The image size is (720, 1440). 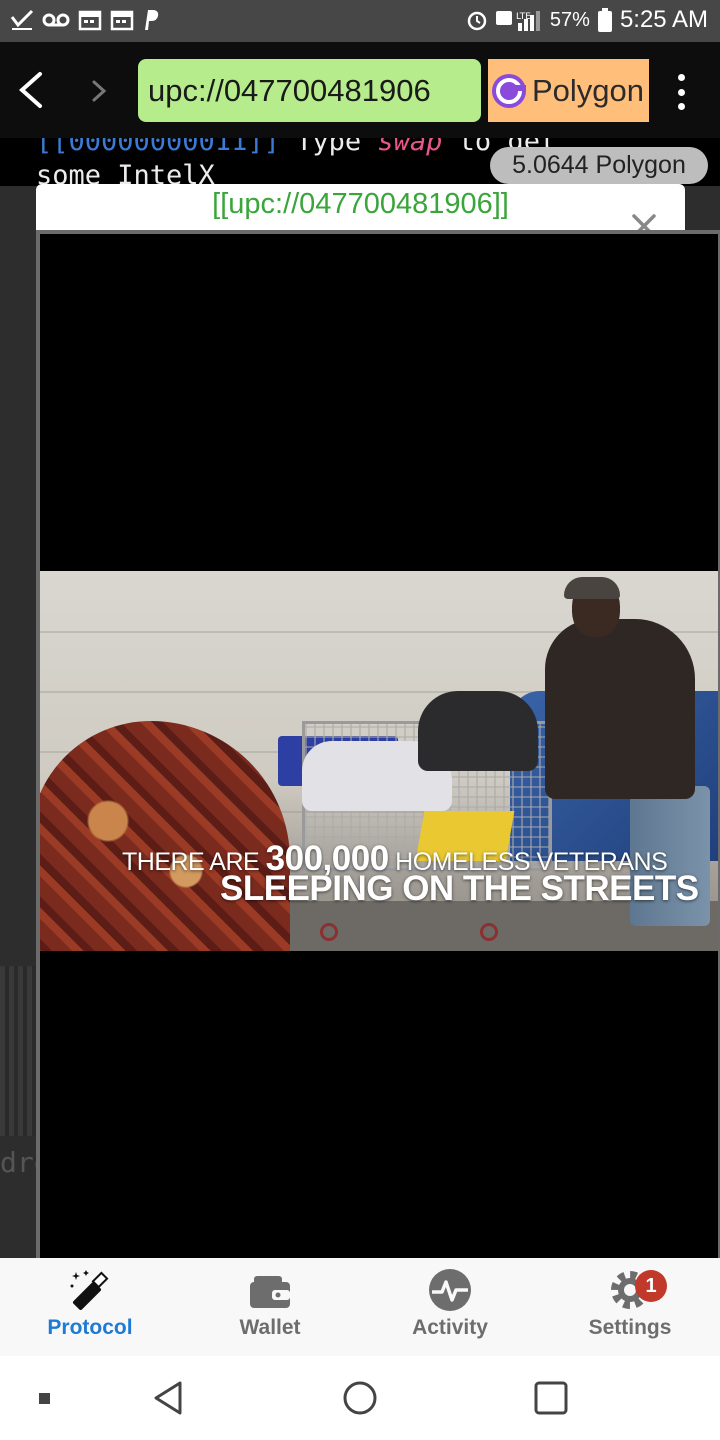 What do you see at coordinates (599, 165) in the screenshot?
I see `balance-pill: 5.0644 Polygon` at bounding box center [599, 165].